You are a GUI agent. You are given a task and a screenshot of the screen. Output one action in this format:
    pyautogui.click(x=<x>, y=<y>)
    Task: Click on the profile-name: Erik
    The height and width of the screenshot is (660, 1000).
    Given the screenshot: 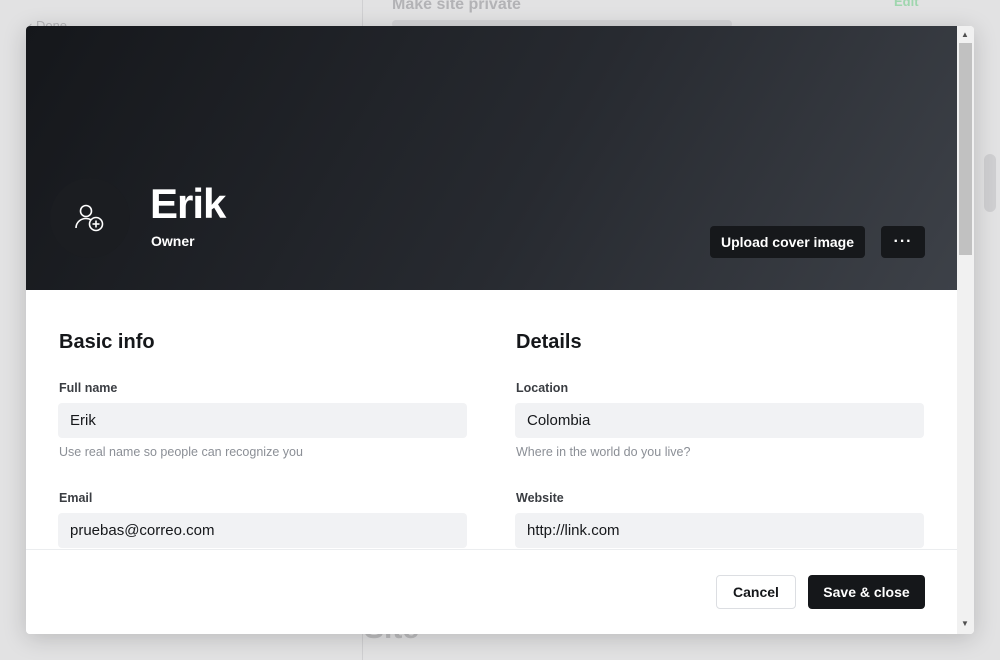 What is the action you would take?
    pyautogui.click(x=188, y=203)
    